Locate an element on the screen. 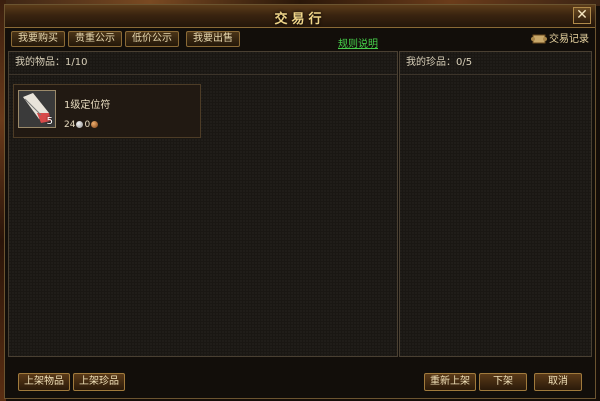 The width and height of the screenshot is (600, 401). scroll-icon is located at coordinates (539, 39).